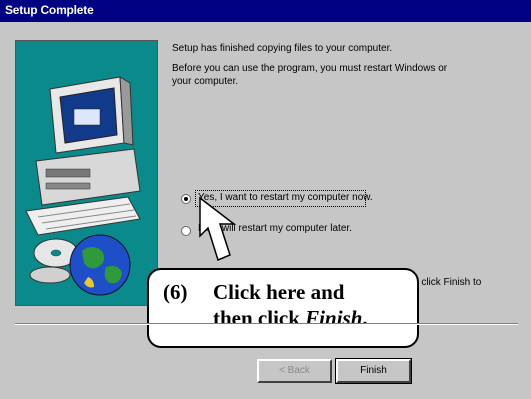  Describe the element at coordinates (266, 324) in the screenshot. I see `button-divider` at that location.